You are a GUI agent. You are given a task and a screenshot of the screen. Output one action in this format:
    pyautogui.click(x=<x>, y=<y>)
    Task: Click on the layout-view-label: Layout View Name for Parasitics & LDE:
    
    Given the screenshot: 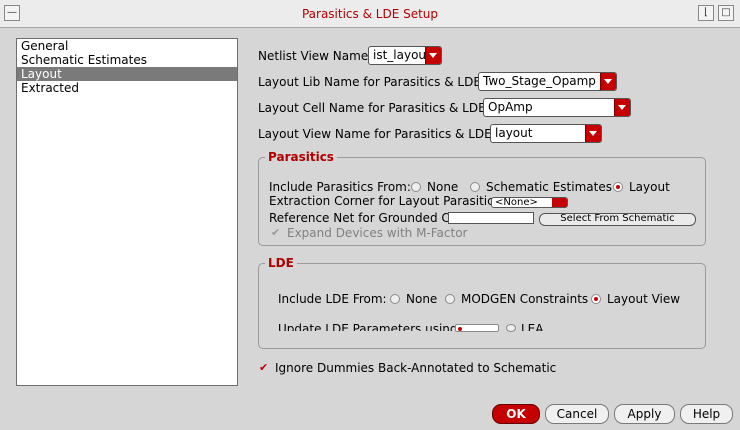 What is the action you would take?
    pyautogui.click(x=377, y=134)
    